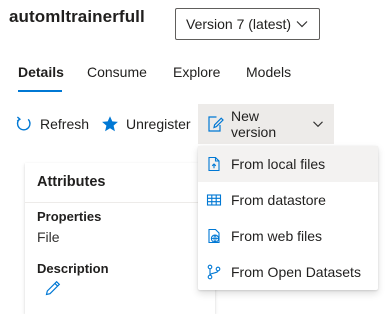 This screenshot has height=314, width=392. Describe the element at coordinates (120, 183) in the screenshot. I see `attributes-card-header: Attributes` at that location.